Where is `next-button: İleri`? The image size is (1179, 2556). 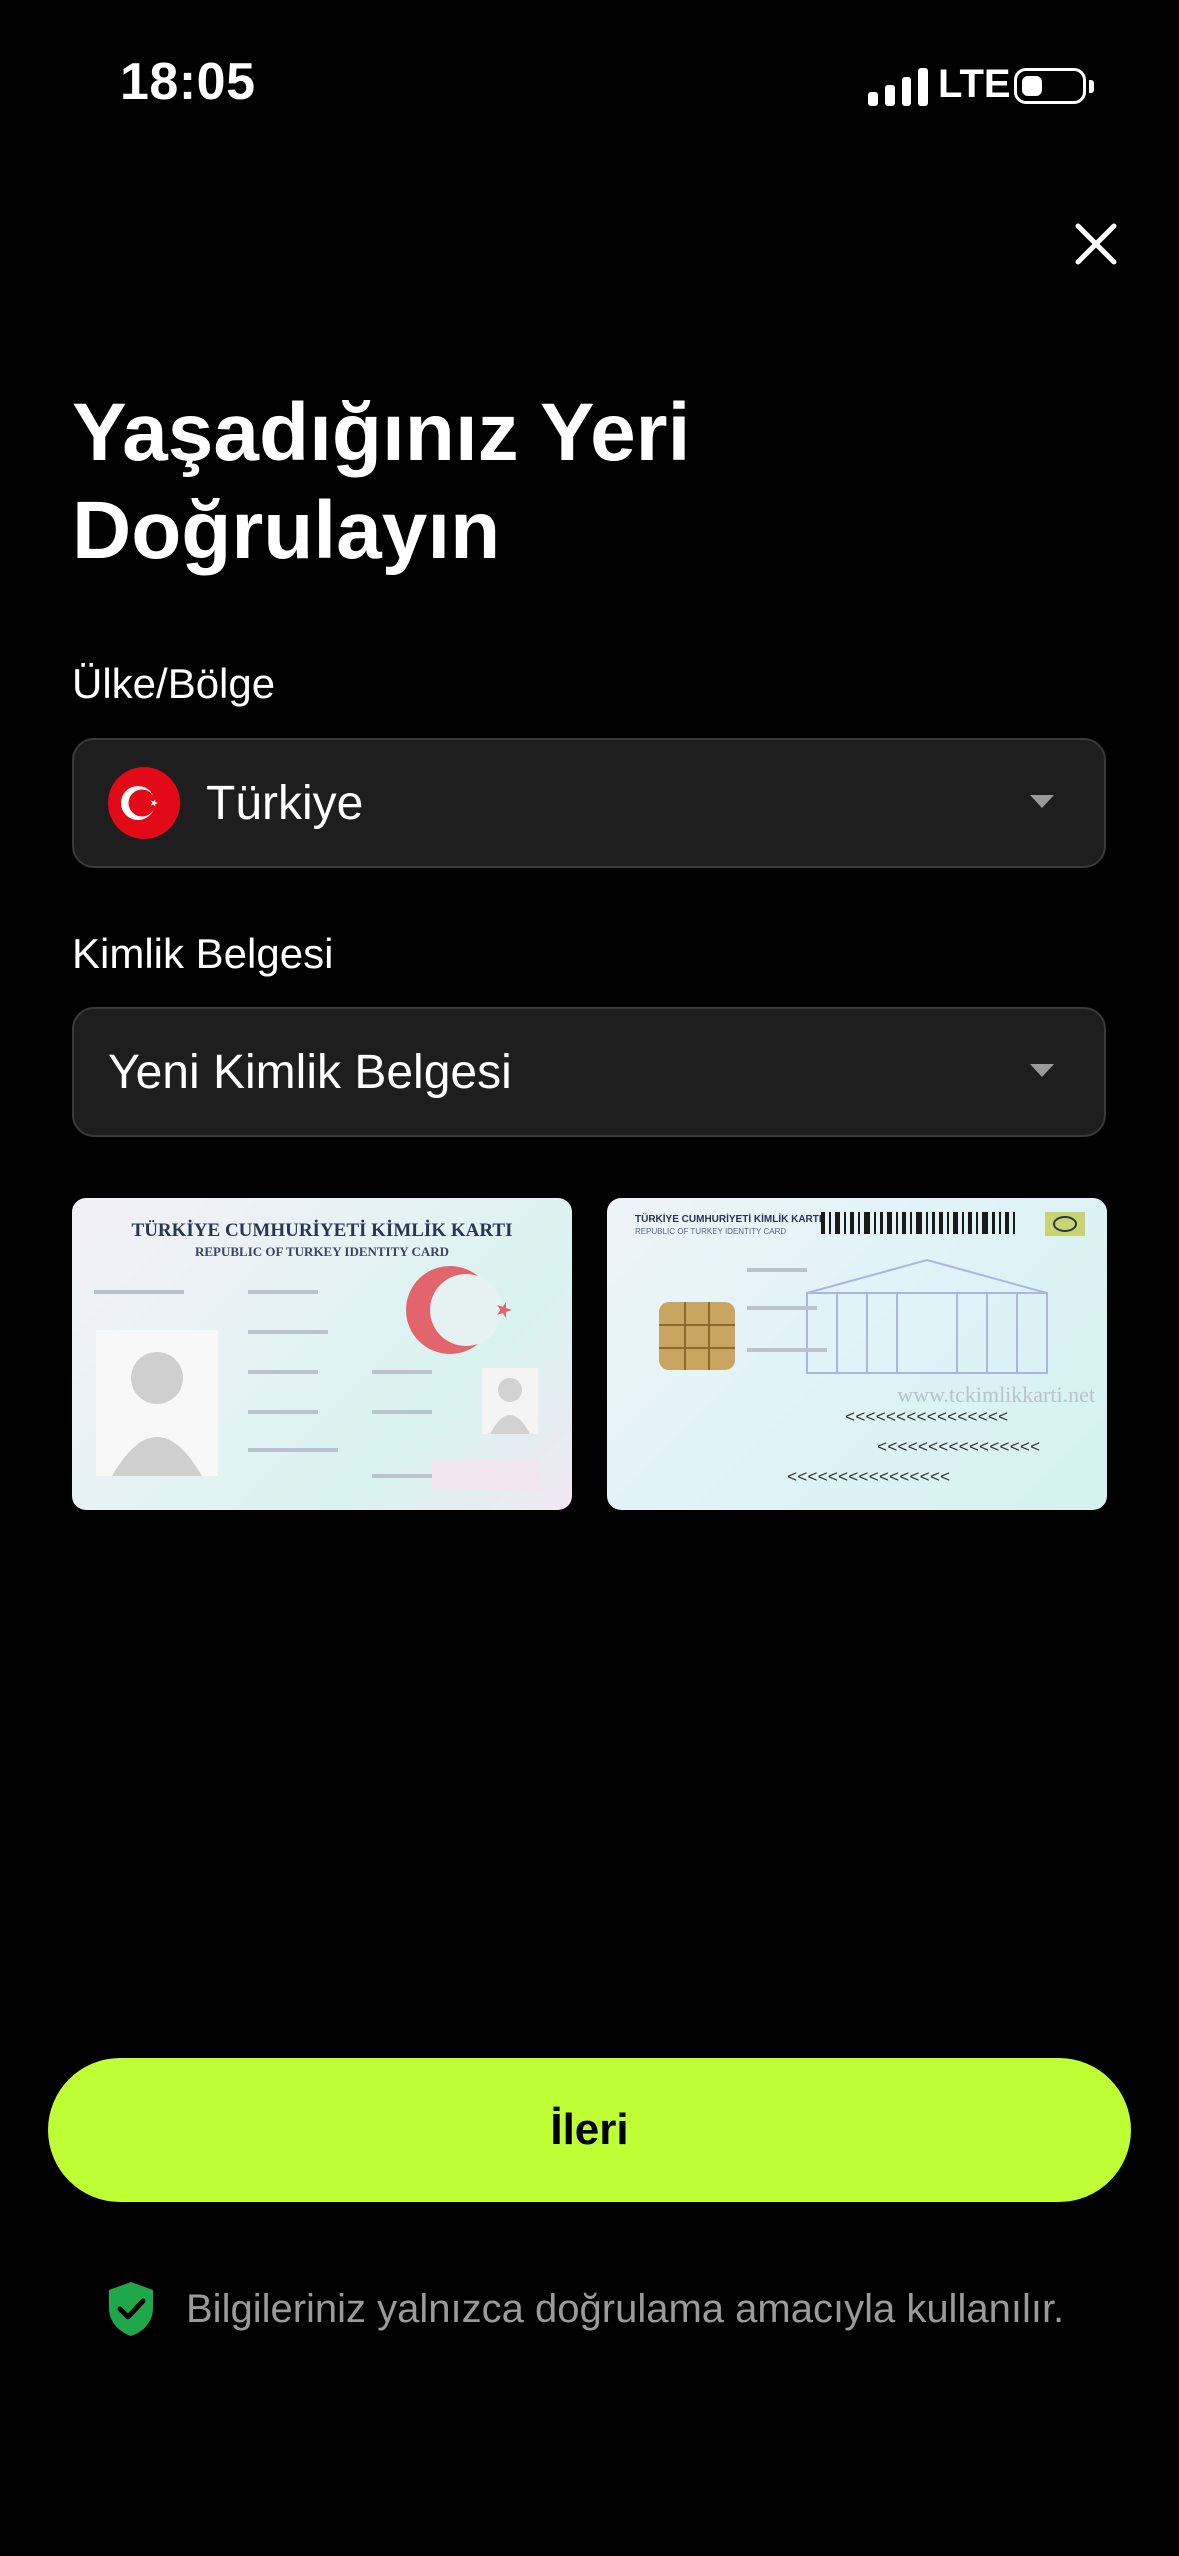 next-button: İleri is located at coordinates (589, 2130).